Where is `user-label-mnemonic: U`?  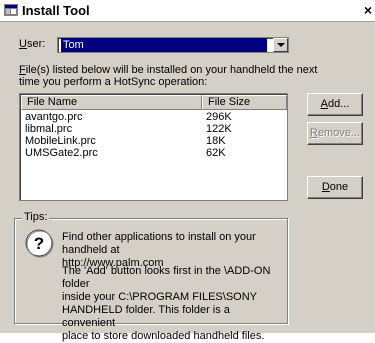
user-label-mnemonic: U is located at coordinates (23, 44).